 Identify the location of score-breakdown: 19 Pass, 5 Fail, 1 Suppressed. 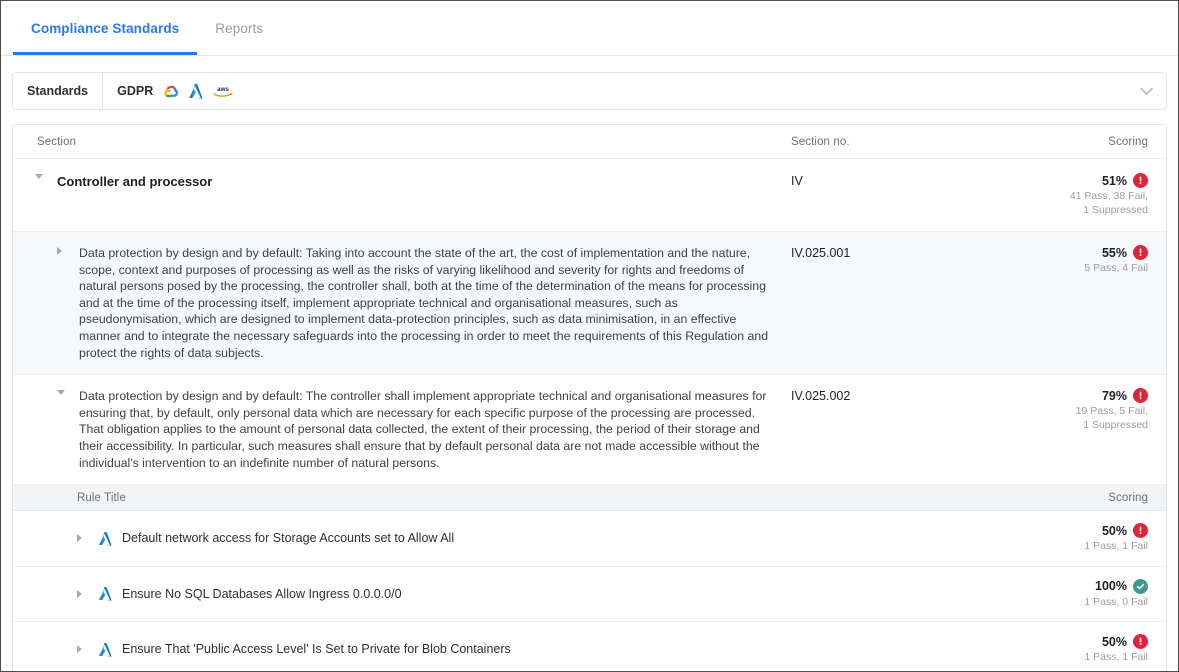
(1111, 418).